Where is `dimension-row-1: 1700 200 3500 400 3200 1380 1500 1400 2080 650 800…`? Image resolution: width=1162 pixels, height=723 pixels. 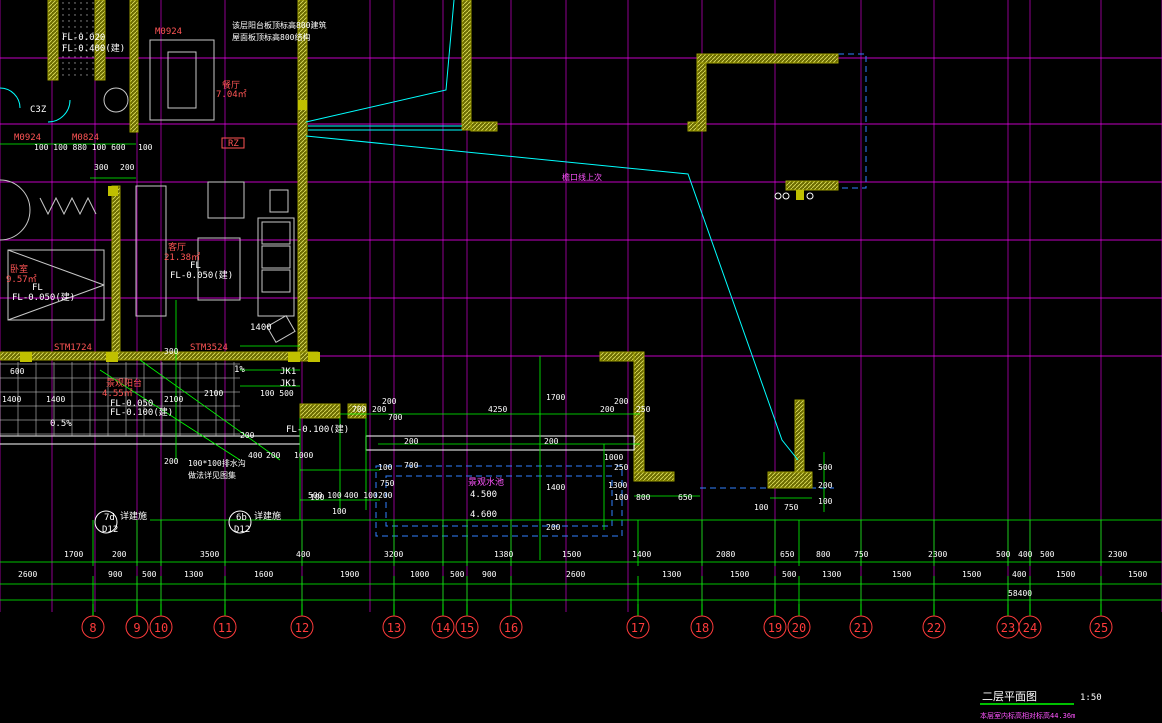
dimension-row-1: 1700 200 3500 400 3200 1380 1500 1400 2080 650 800… is located at coordinates (595, 554).